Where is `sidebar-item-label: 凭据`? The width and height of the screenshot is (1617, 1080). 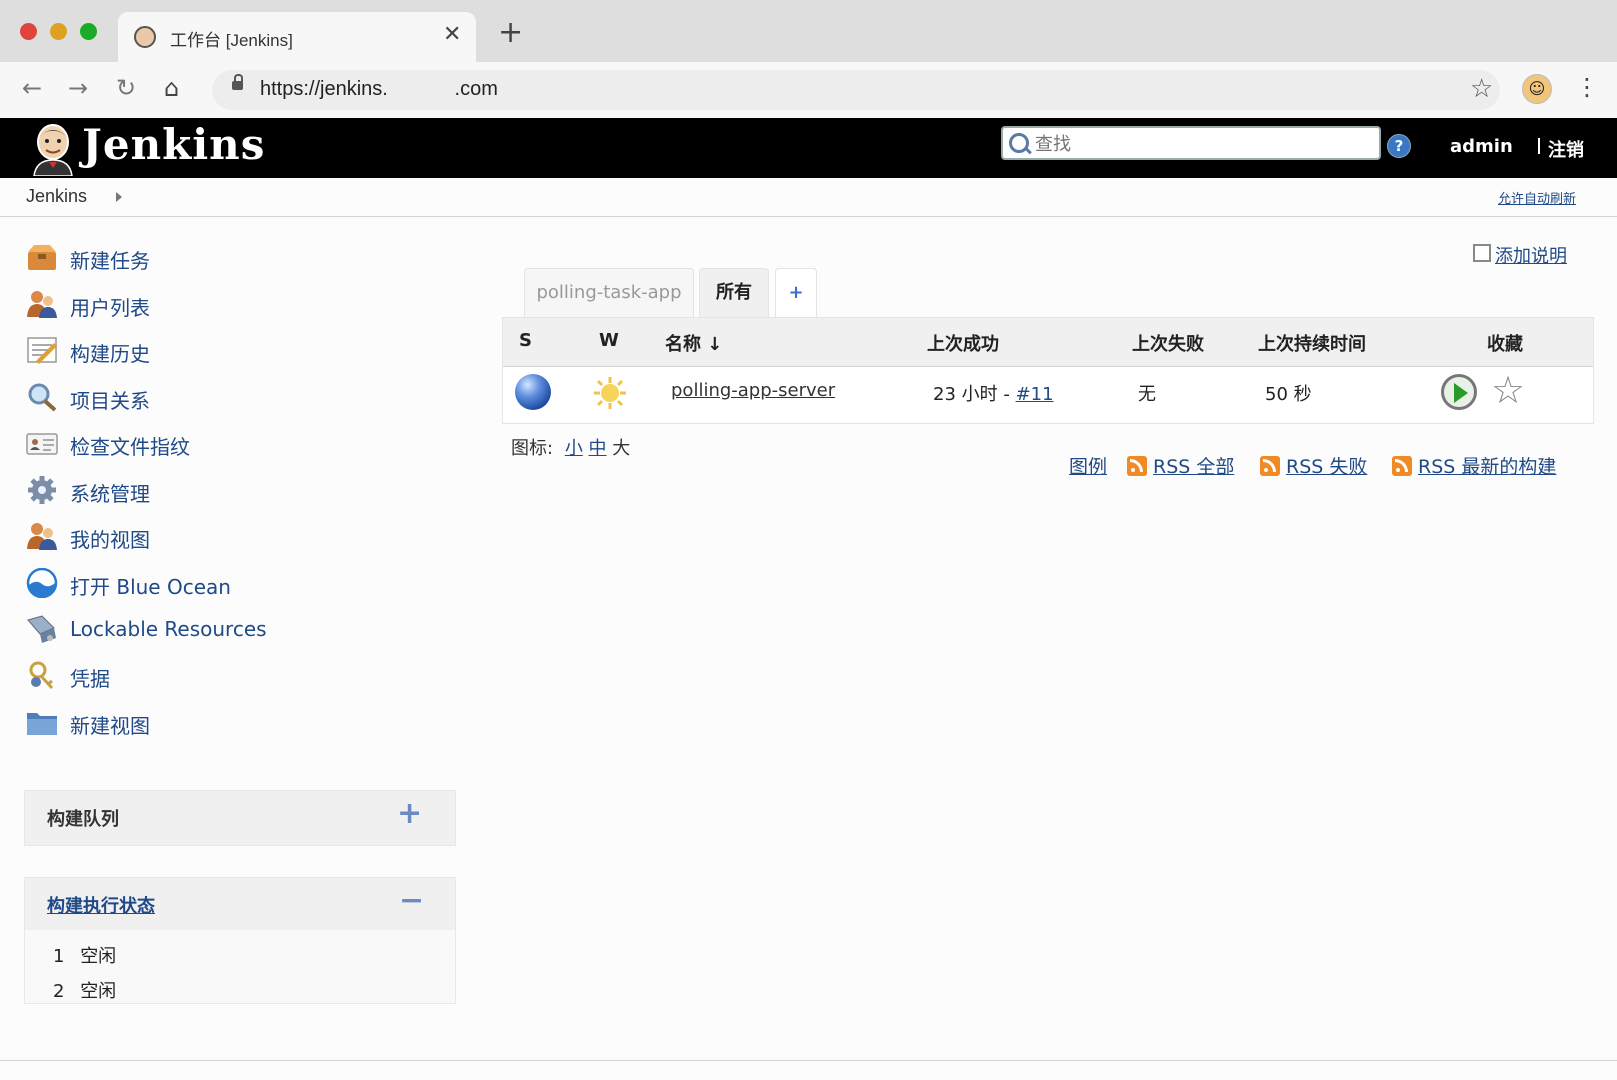 sidebar-item-label: 凭据 is located at coordinates (90, 679).